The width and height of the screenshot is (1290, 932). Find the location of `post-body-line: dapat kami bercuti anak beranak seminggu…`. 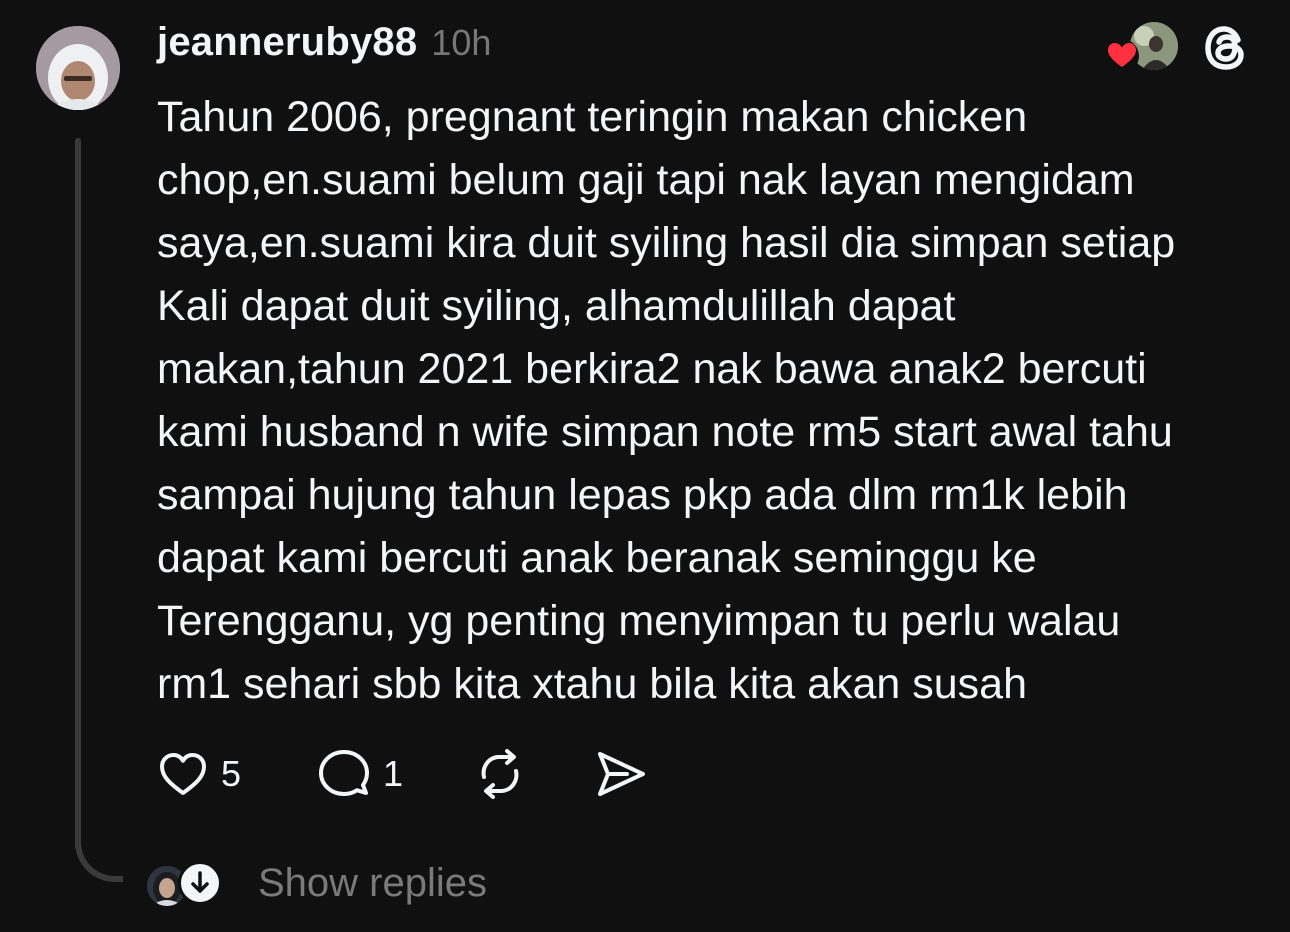

post-body-line: dapat kami bercuti anak beranak seminggu… is located at coordinates (597, 558).